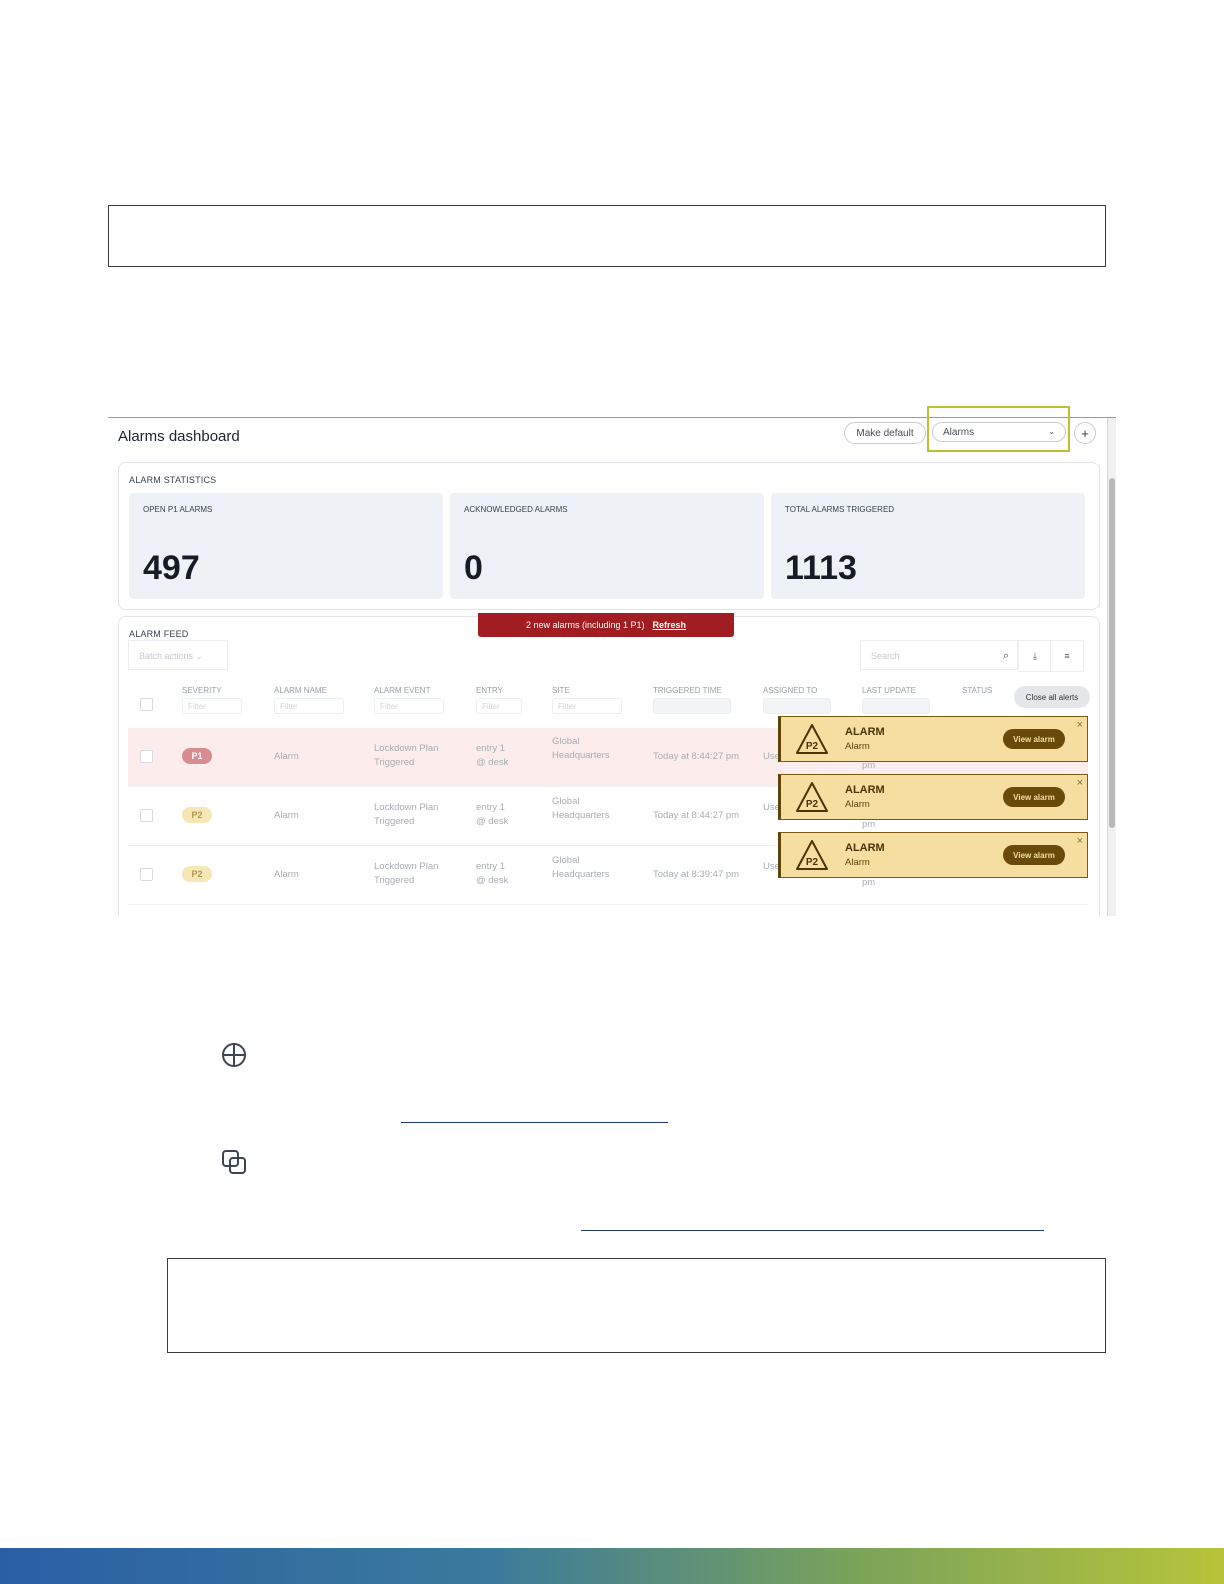 The width and height of the screenshot is (1224, 1584). I want to click on column-header-site: SITE, so click(561, 690).